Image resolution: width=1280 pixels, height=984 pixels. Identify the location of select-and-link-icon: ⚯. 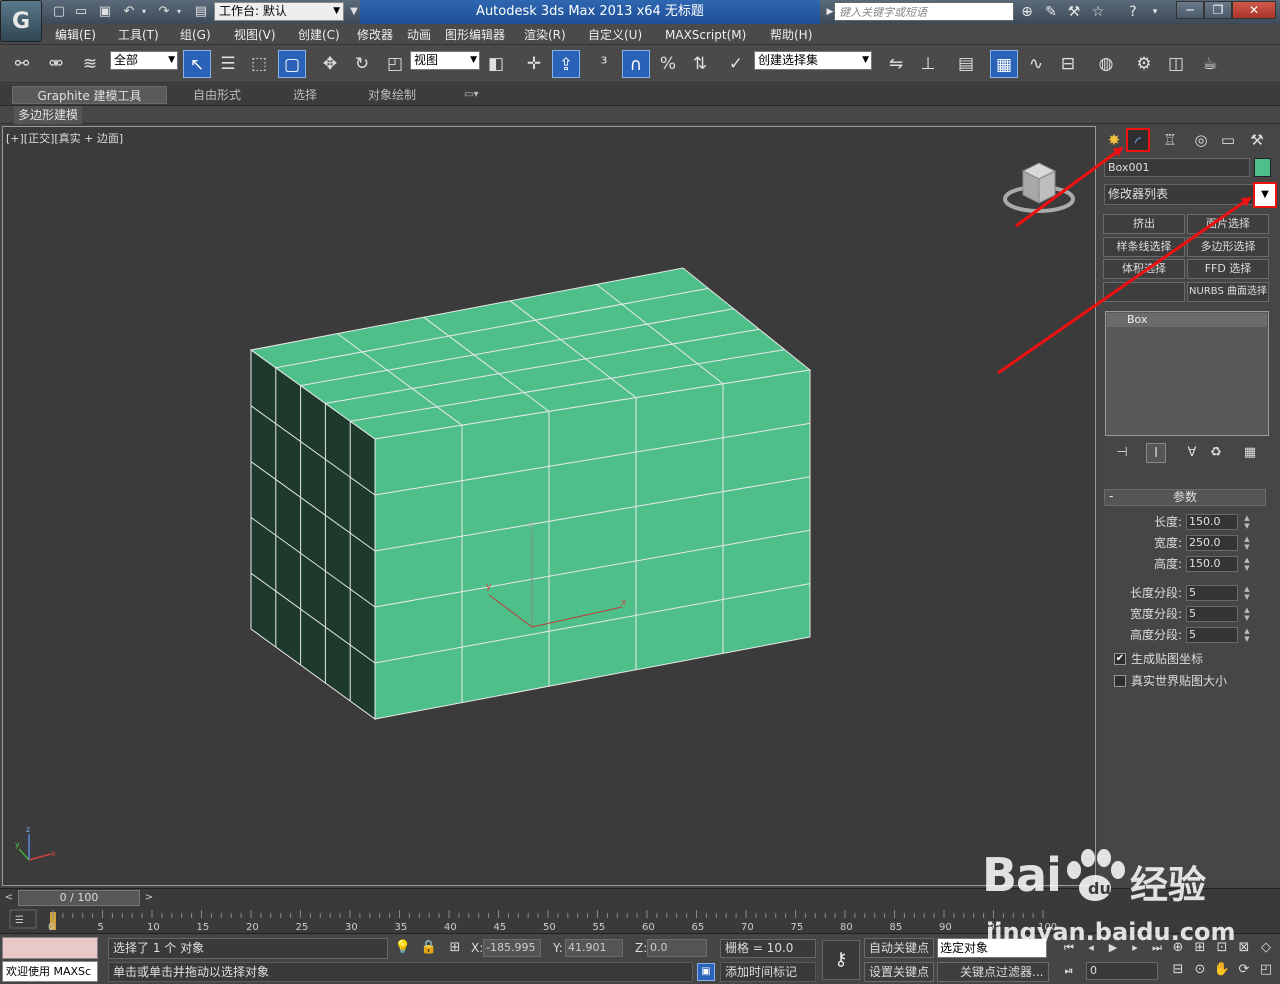
(22, 64).